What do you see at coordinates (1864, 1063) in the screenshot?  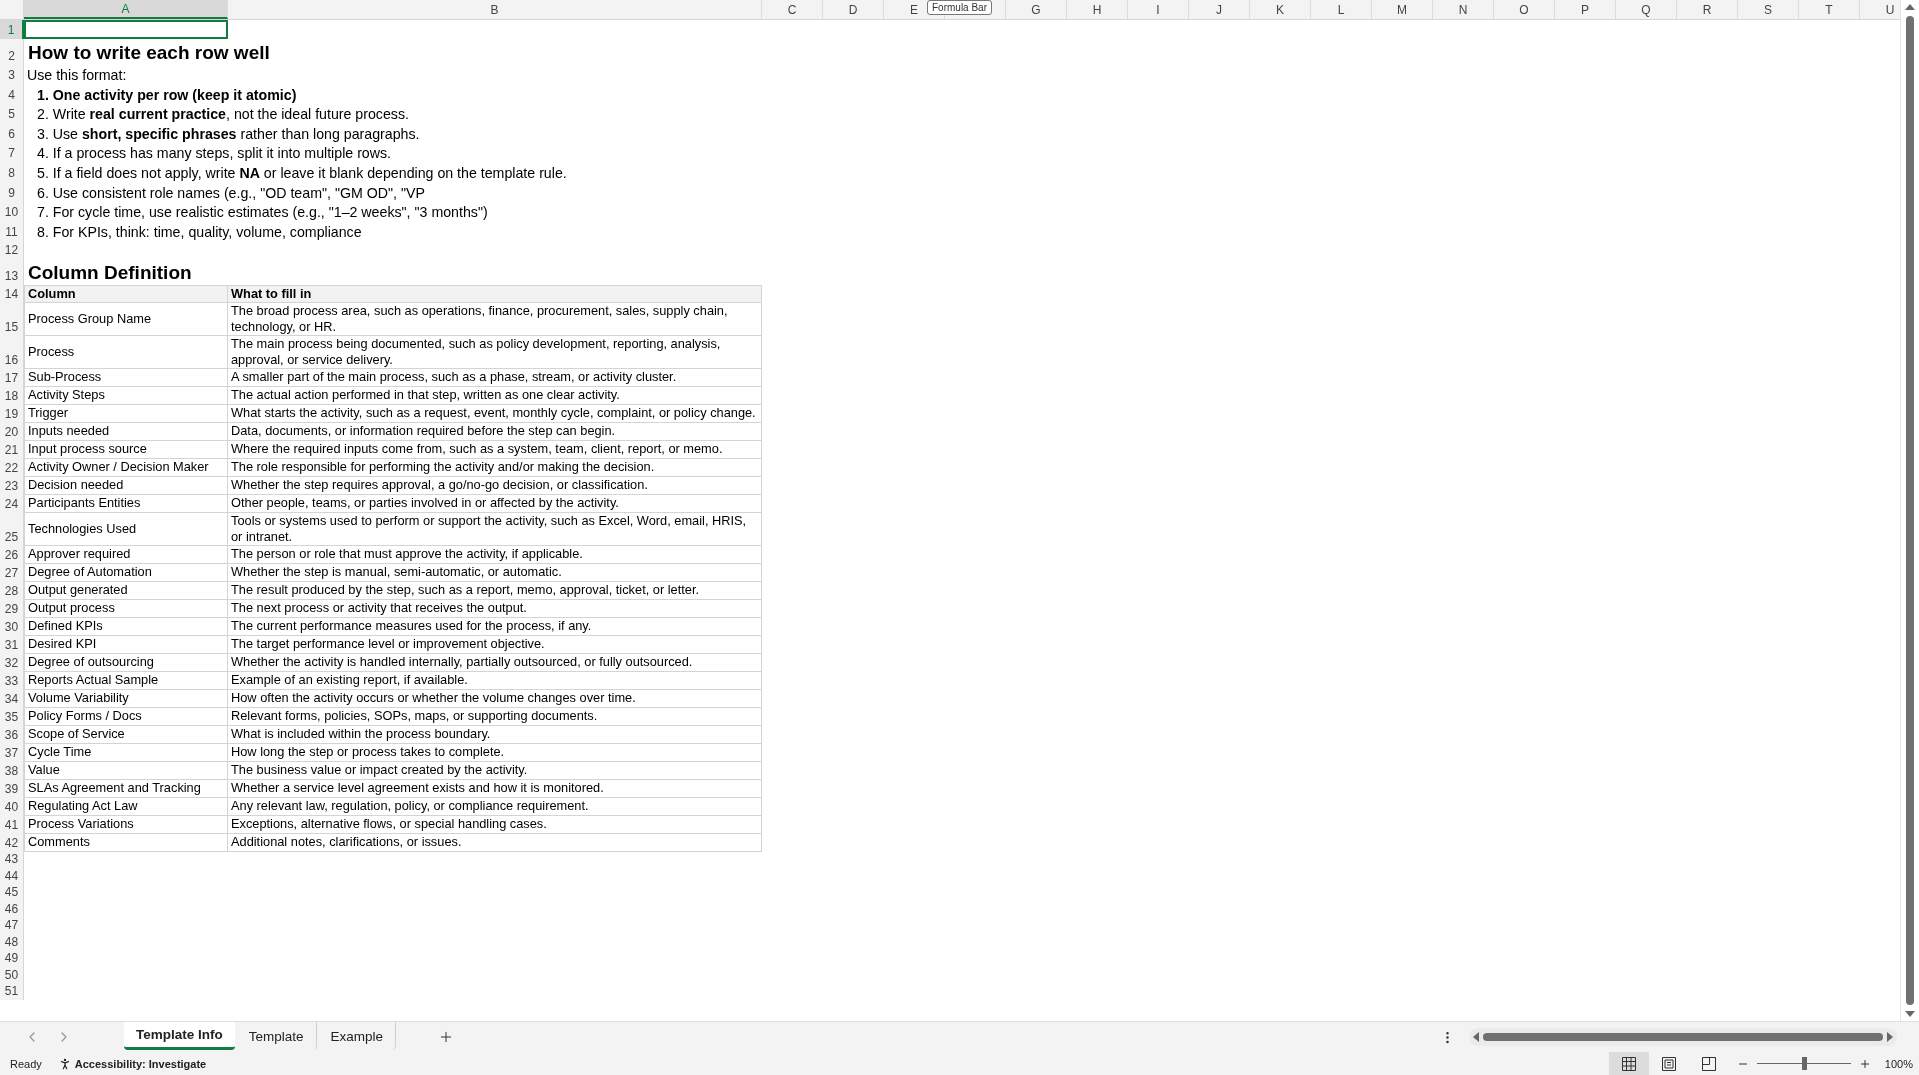 I see `plus-icon` at bounding box center [1864, 1063].